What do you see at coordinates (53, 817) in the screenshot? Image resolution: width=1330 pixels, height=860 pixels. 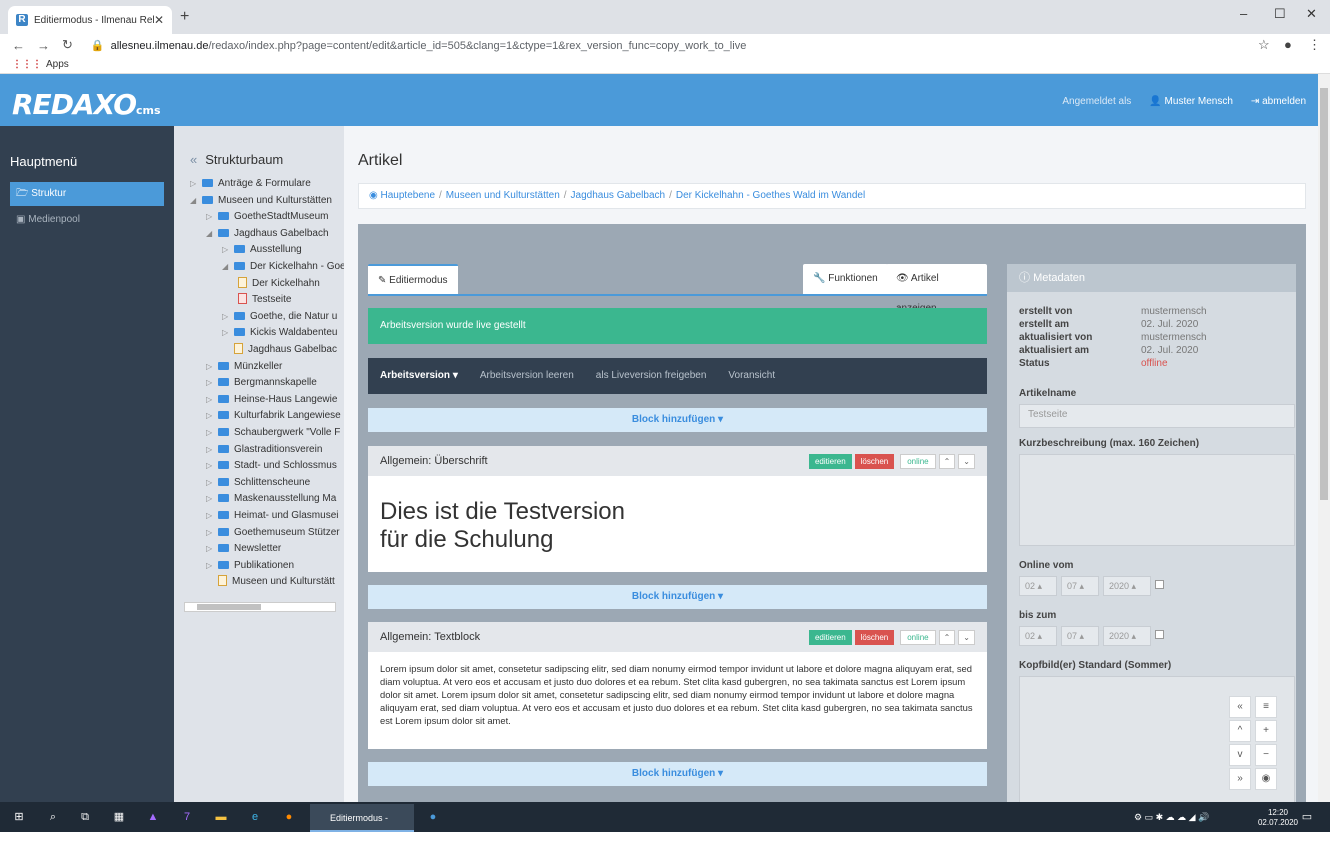 I see `search-icon: ⌕` at bounding box center [53, 817].